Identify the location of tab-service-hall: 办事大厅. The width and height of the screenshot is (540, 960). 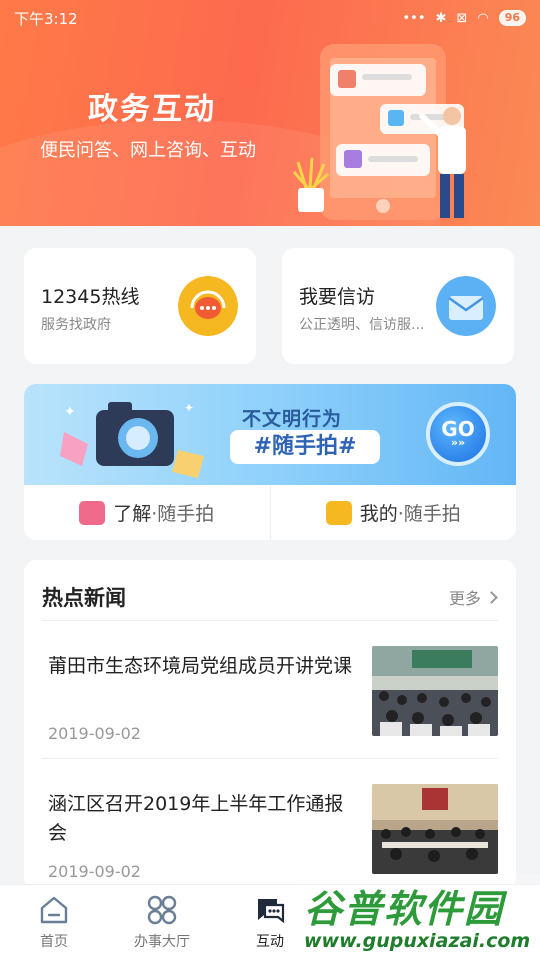
(162, 922).